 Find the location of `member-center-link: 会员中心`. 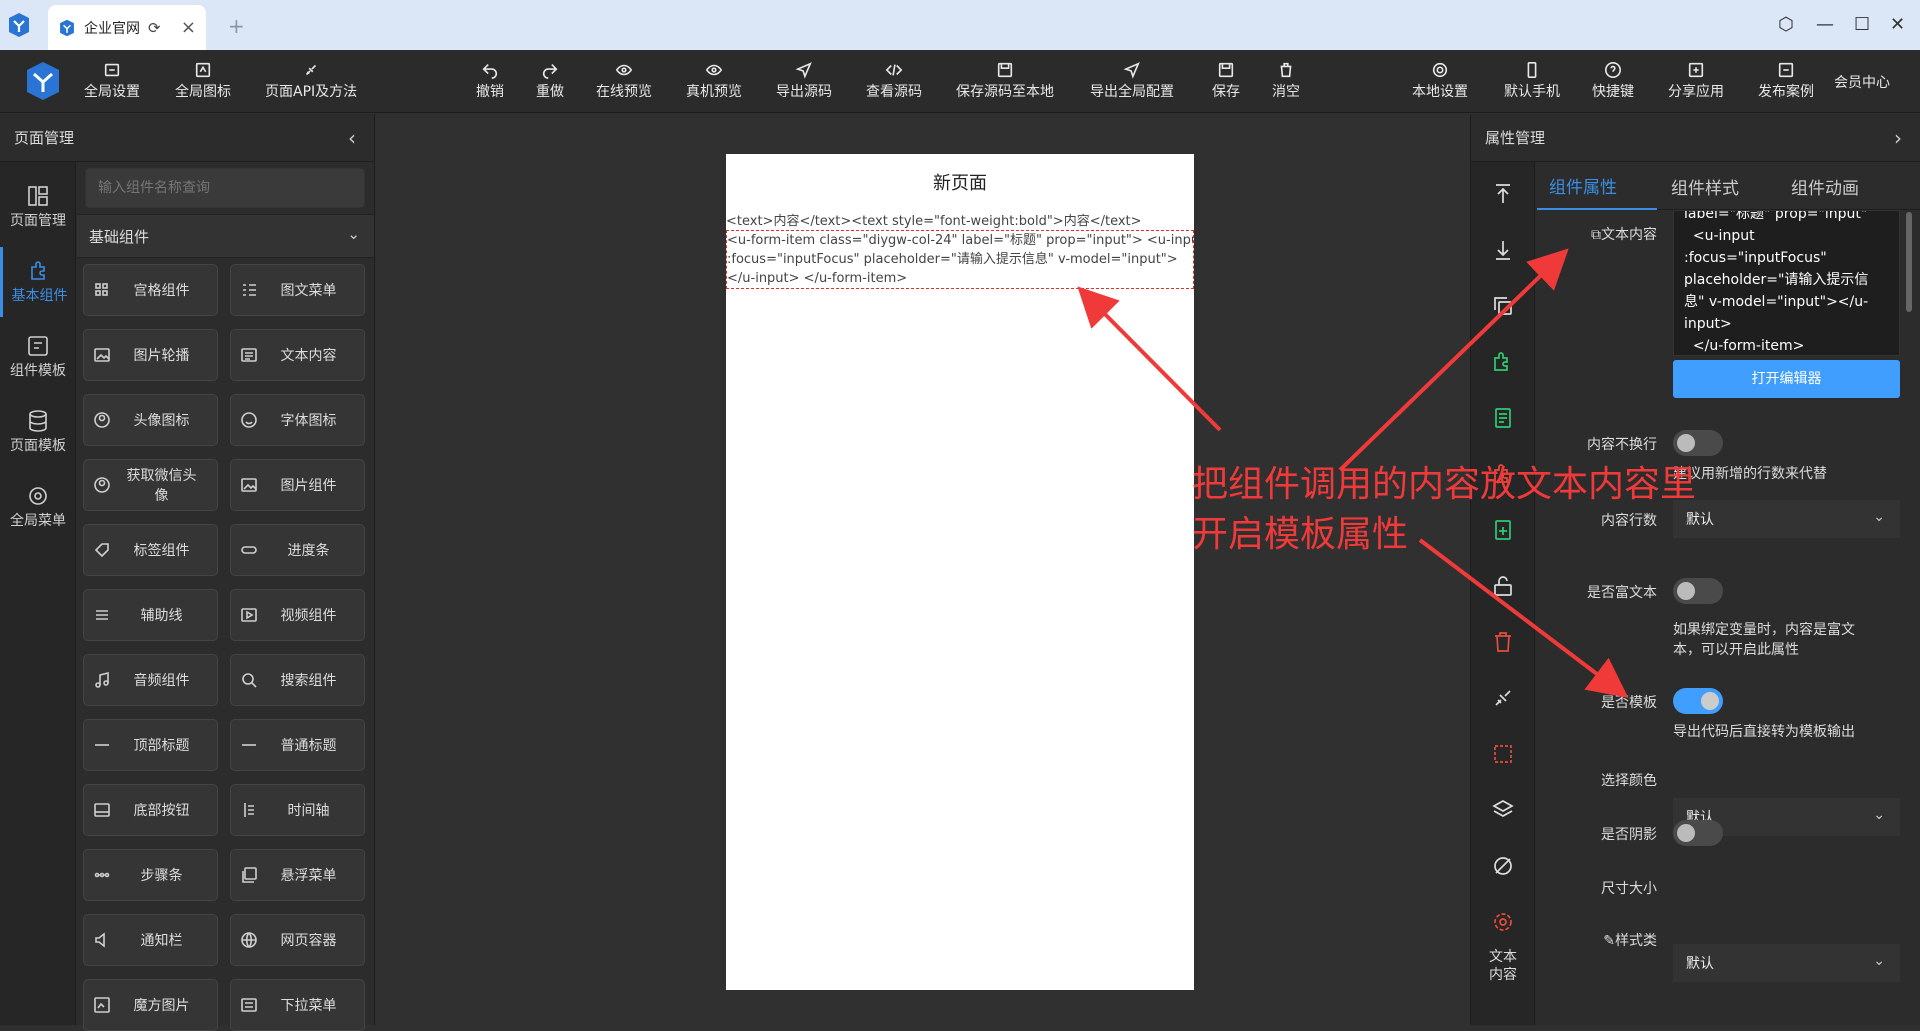

member-center-link: 会员中心 is located at coordinates (1862, 82).